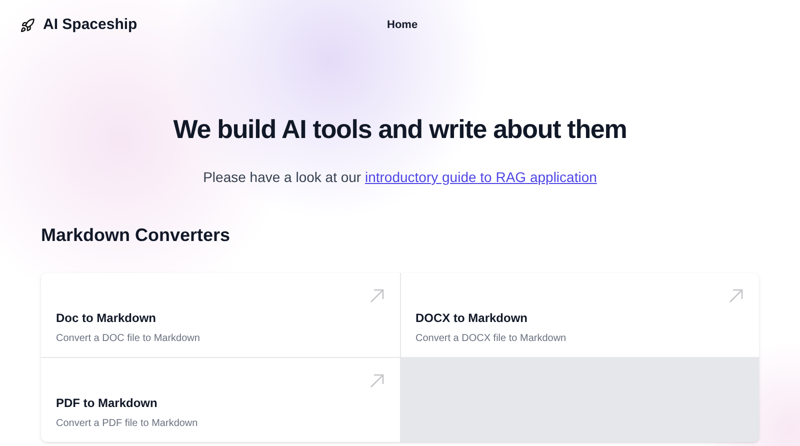  Describe the element at coordinates (27, 25) in the screenshot. I see `rocket-icon` at that location.